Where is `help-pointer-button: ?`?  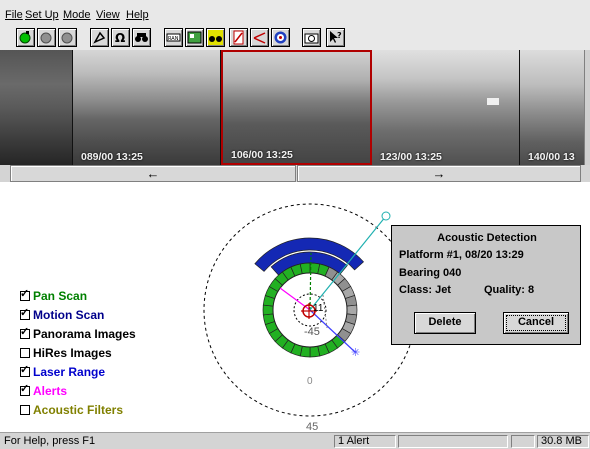 help-pointer-button: ? is located at coordinates (335, 37).